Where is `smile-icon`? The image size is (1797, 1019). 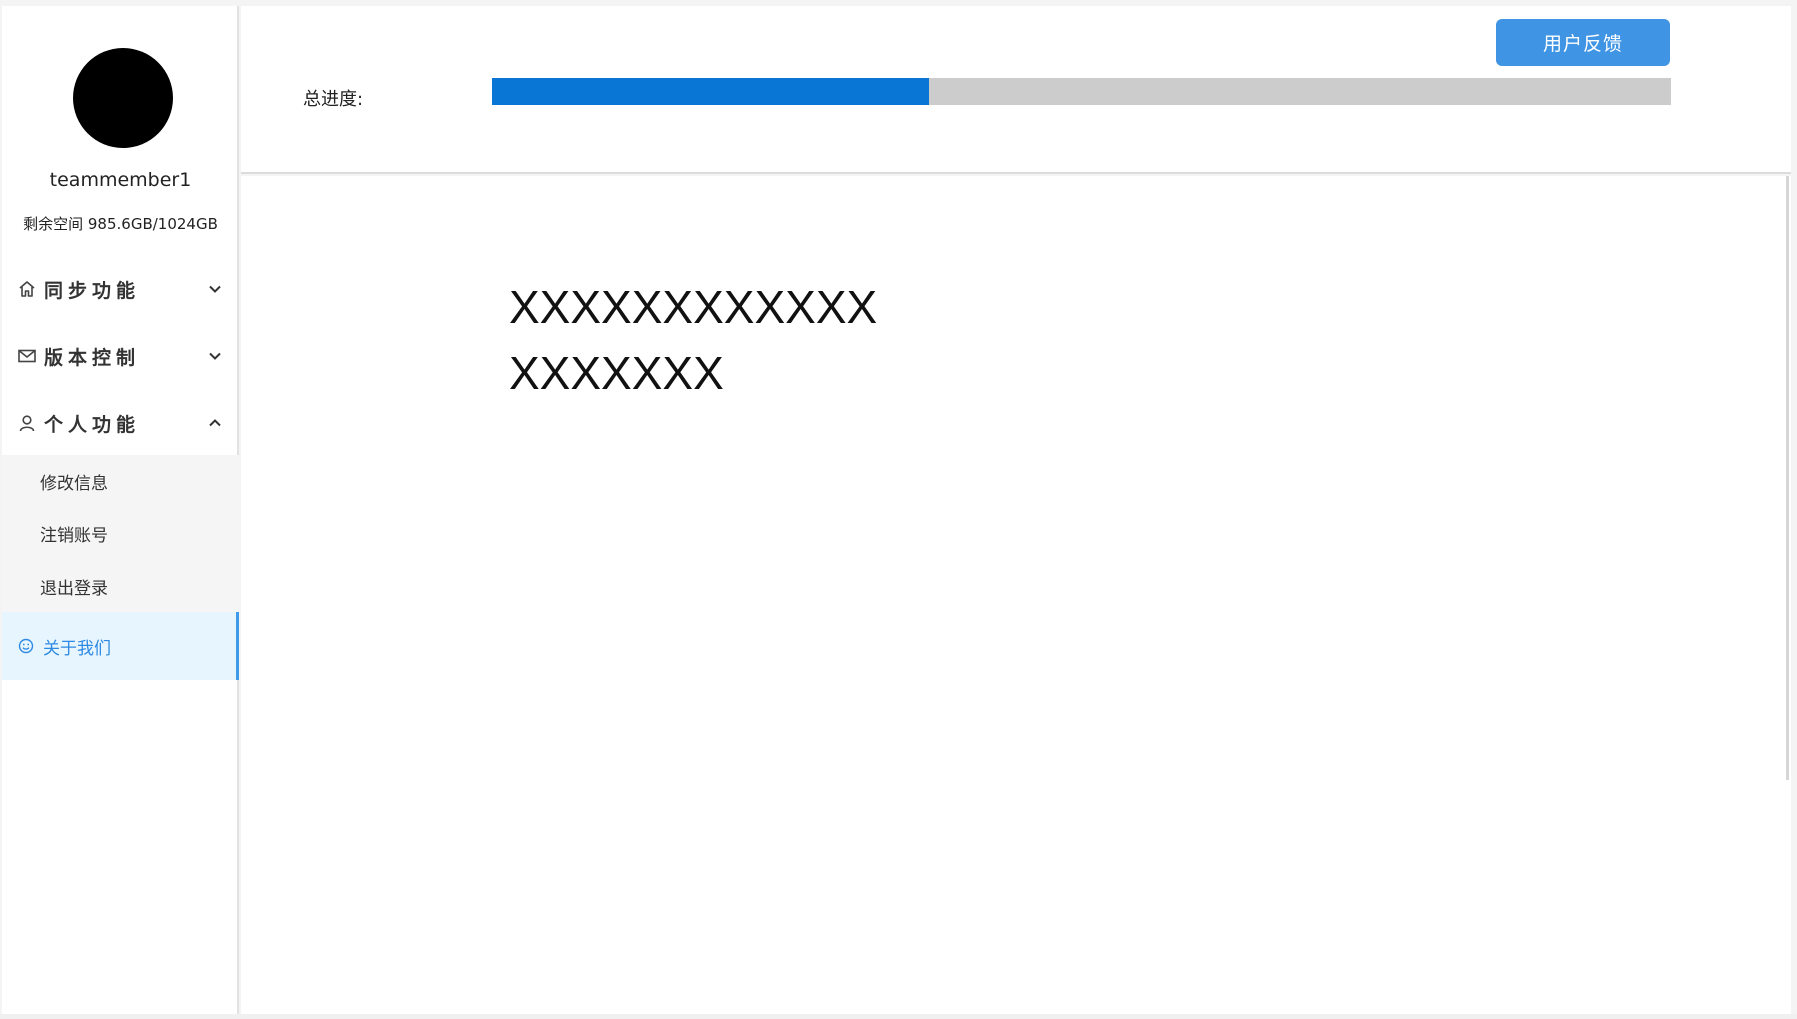
smile-icon is located at coordinates (26, 646).